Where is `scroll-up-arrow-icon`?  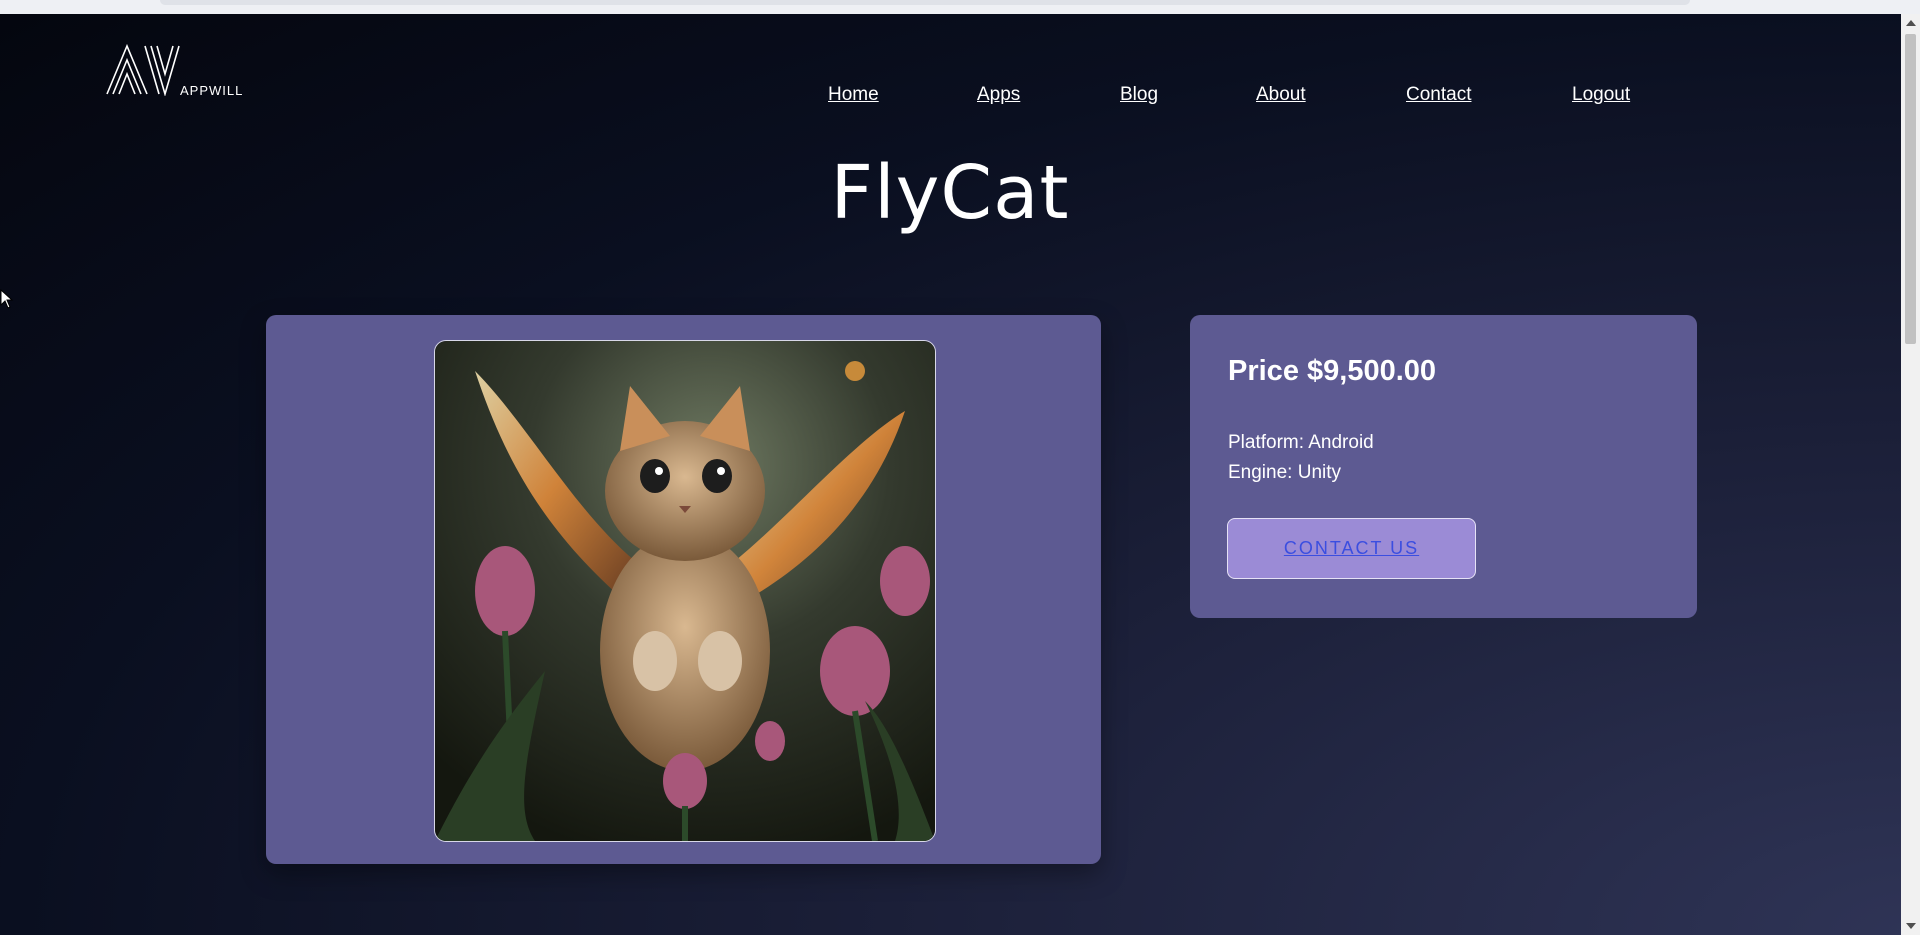 scroll-up-arrow-icon is located at coordinates (1911, 23).